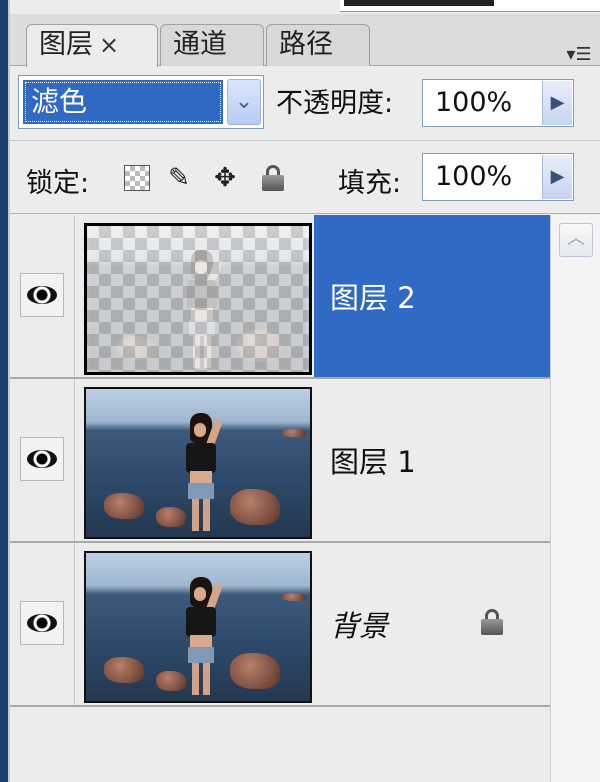  What do you see at coordinates (373, 462) in the screenshot?
I see `layer-name: 图层 1` at bounding box center [373, 462].